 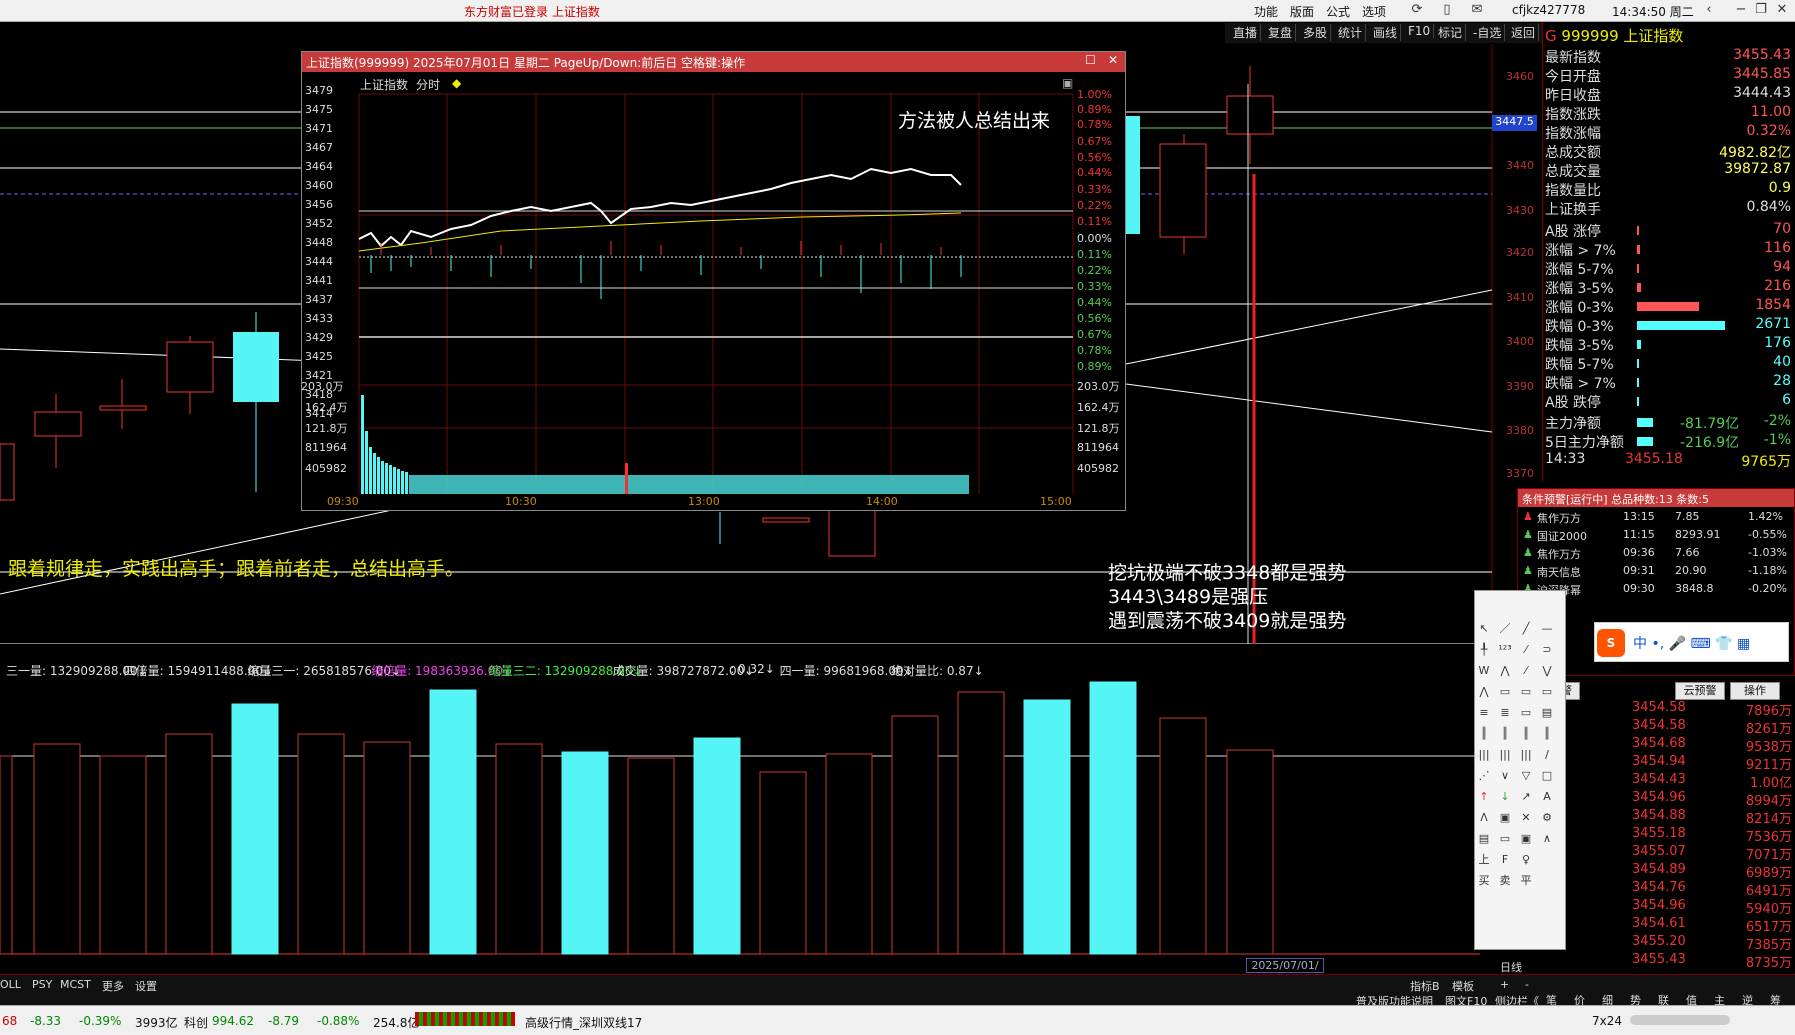 I want to click on flow-label: 主力净额, so click(x=1573, y=424).